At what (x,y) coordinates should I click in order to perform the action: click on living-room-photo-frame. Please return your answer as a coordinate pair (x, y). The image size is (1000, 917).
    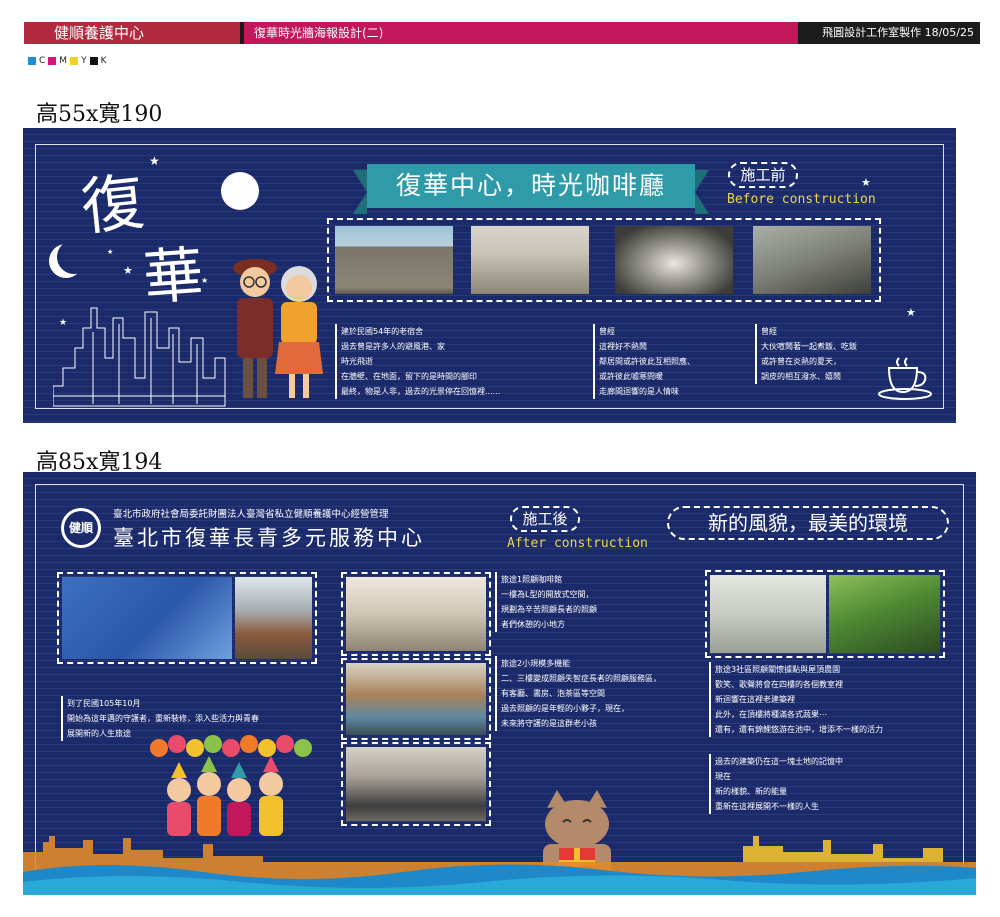
    Looking at the image, I should click on (416, 699).